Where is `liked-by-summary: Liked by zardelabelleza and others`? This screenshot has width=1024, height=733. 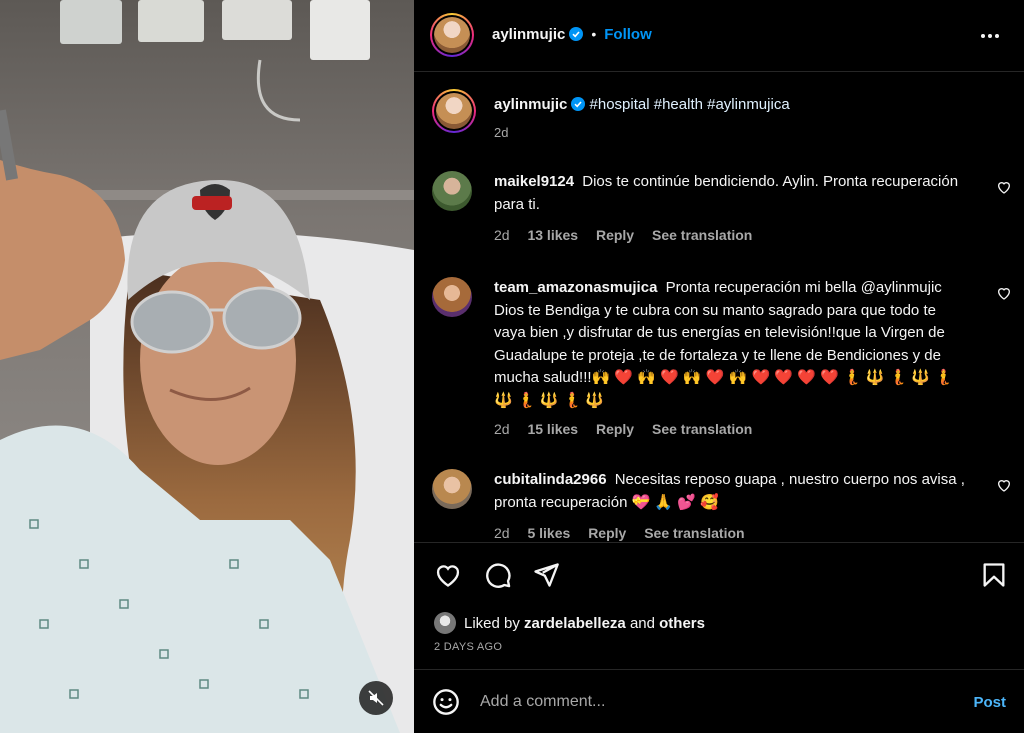 liked-by-summary: Liked by zardelabelleza and others is located at coordinates (569, 623).